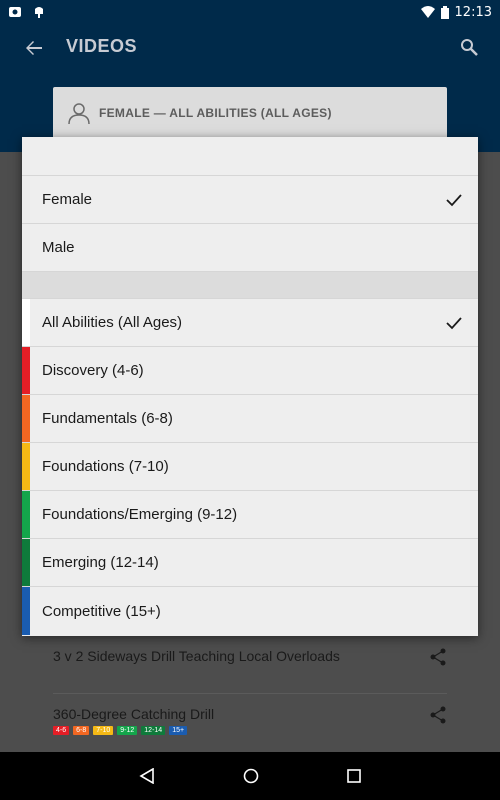 This screenshot has height=800, width=500. Describe the element at coordinates (15, 12) in the screenshot. I see `notification-icon` at that location.